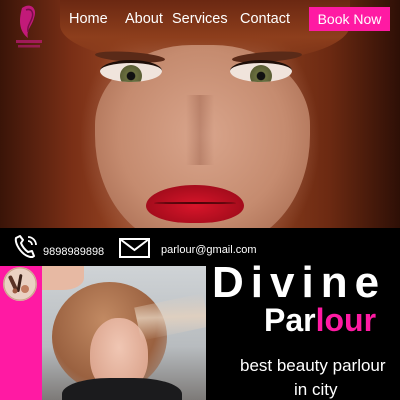 This screenshot has width=400, height=400. Describe the element at coordinates (88, 19) in the screenshot. I see `nav-home: Home` at that location.